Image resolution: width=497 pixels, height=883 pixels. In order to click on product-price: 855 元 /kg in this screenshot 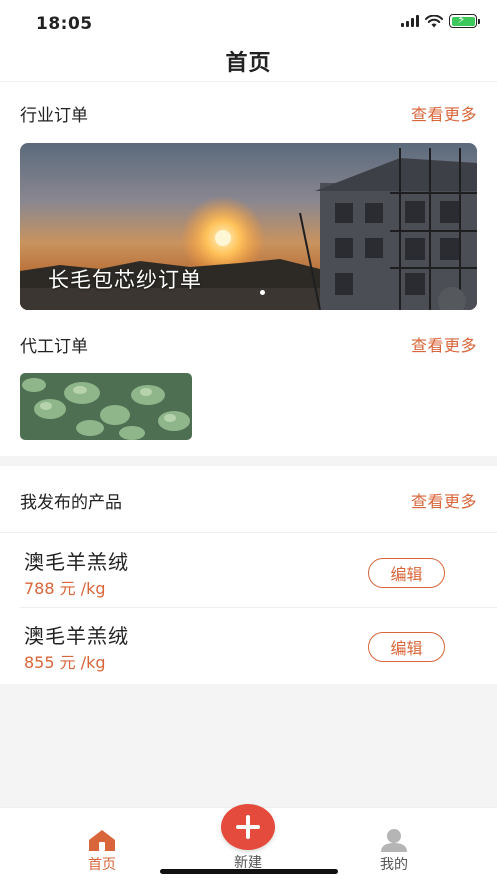, I will do `click(65, 662)`.